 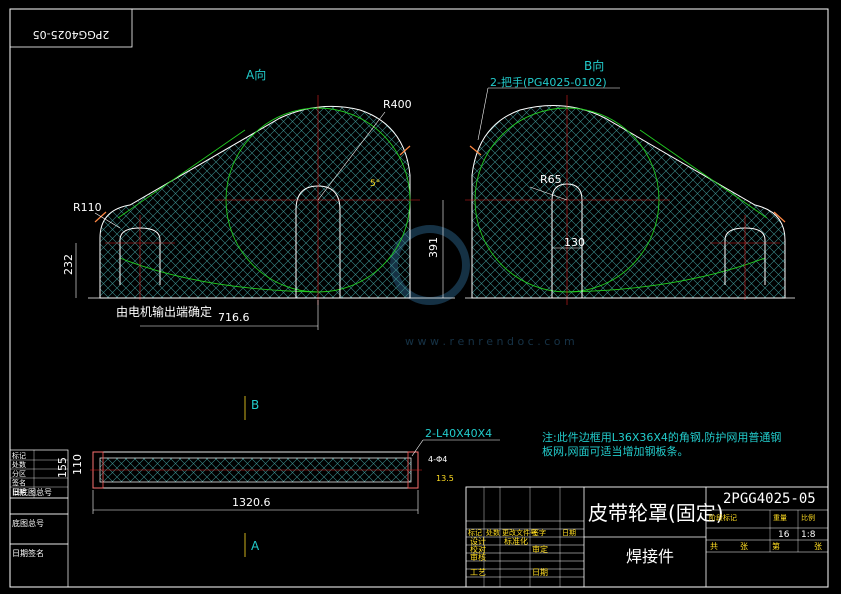 What do you see at coordinates (445, 478) in the screenshot?
I see `small-dim-2: 13.5` at bounding box center [445, 478].